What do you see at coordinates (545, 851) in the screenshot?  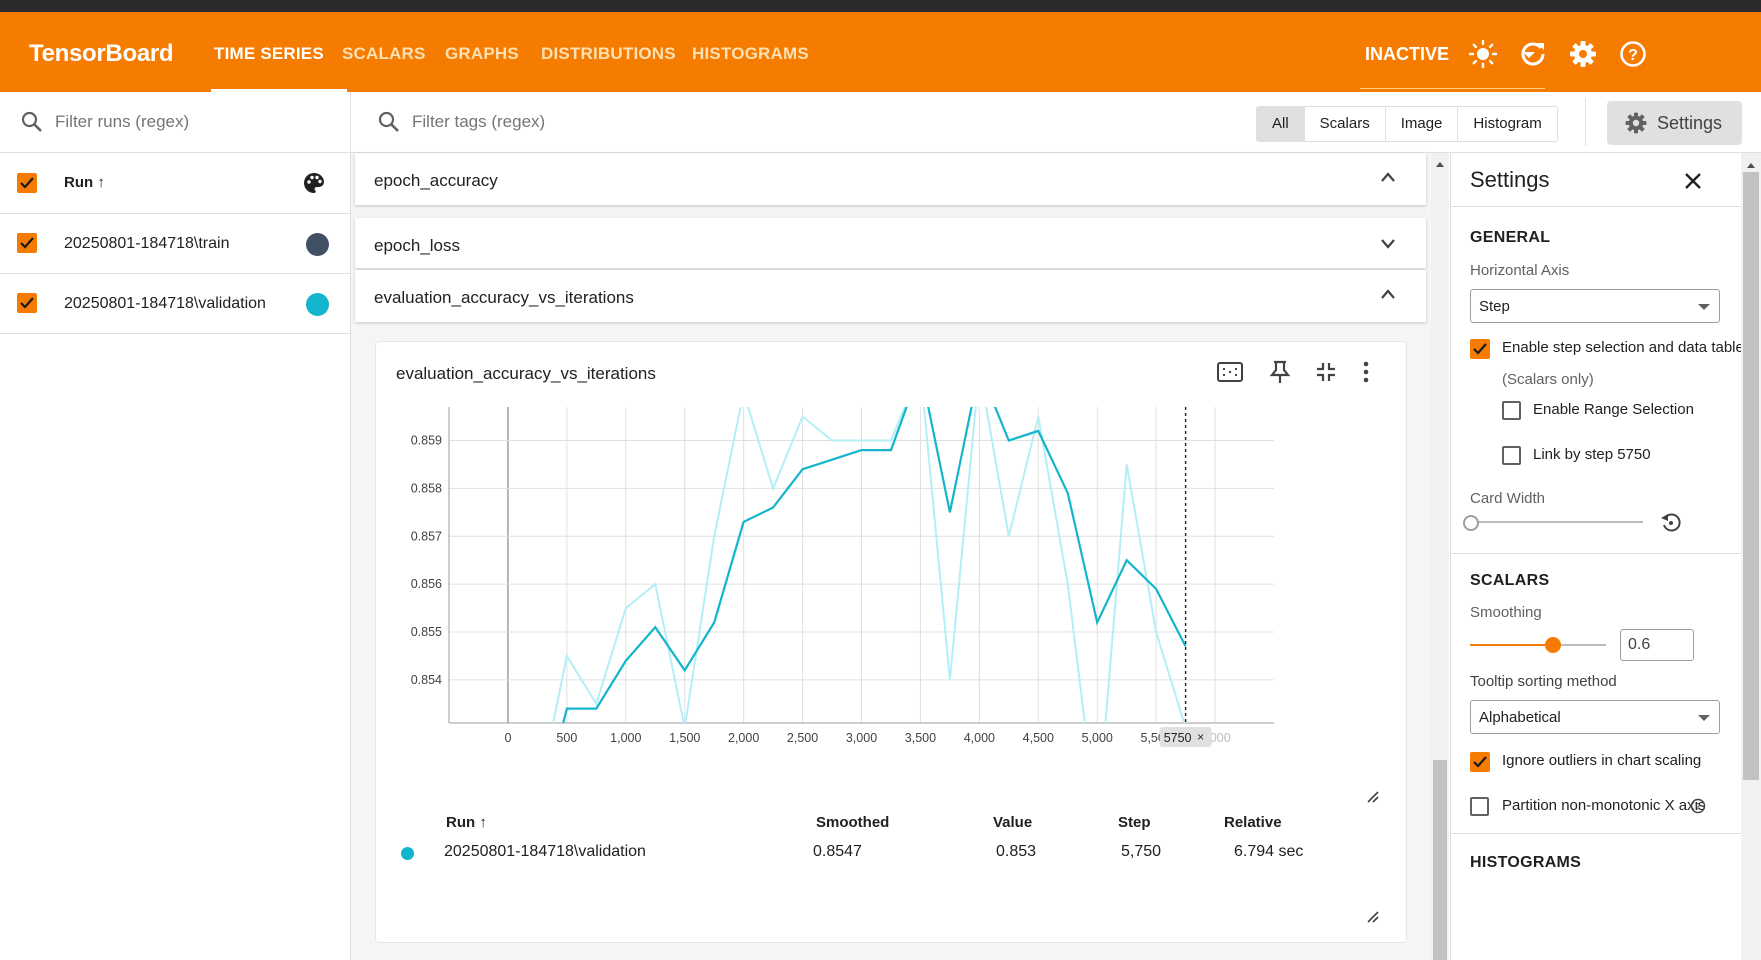 I see `table-cell-run: 20250801-184718\validation` at bounding box center [545, 851].